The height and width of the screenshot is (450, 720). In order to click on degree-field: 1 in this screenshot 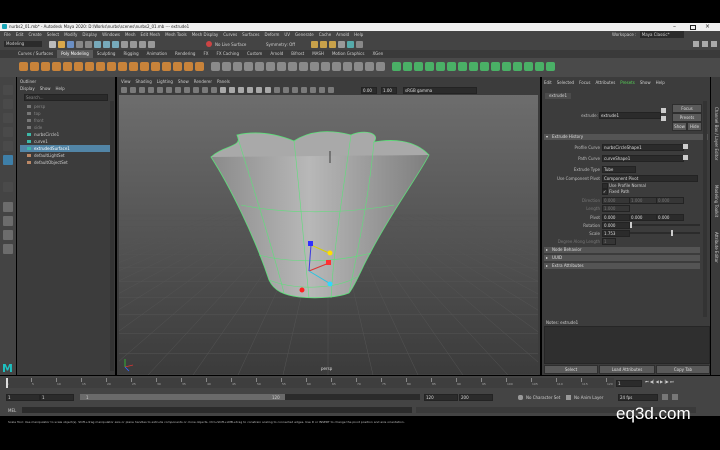, I will do `click(609, 241)`.